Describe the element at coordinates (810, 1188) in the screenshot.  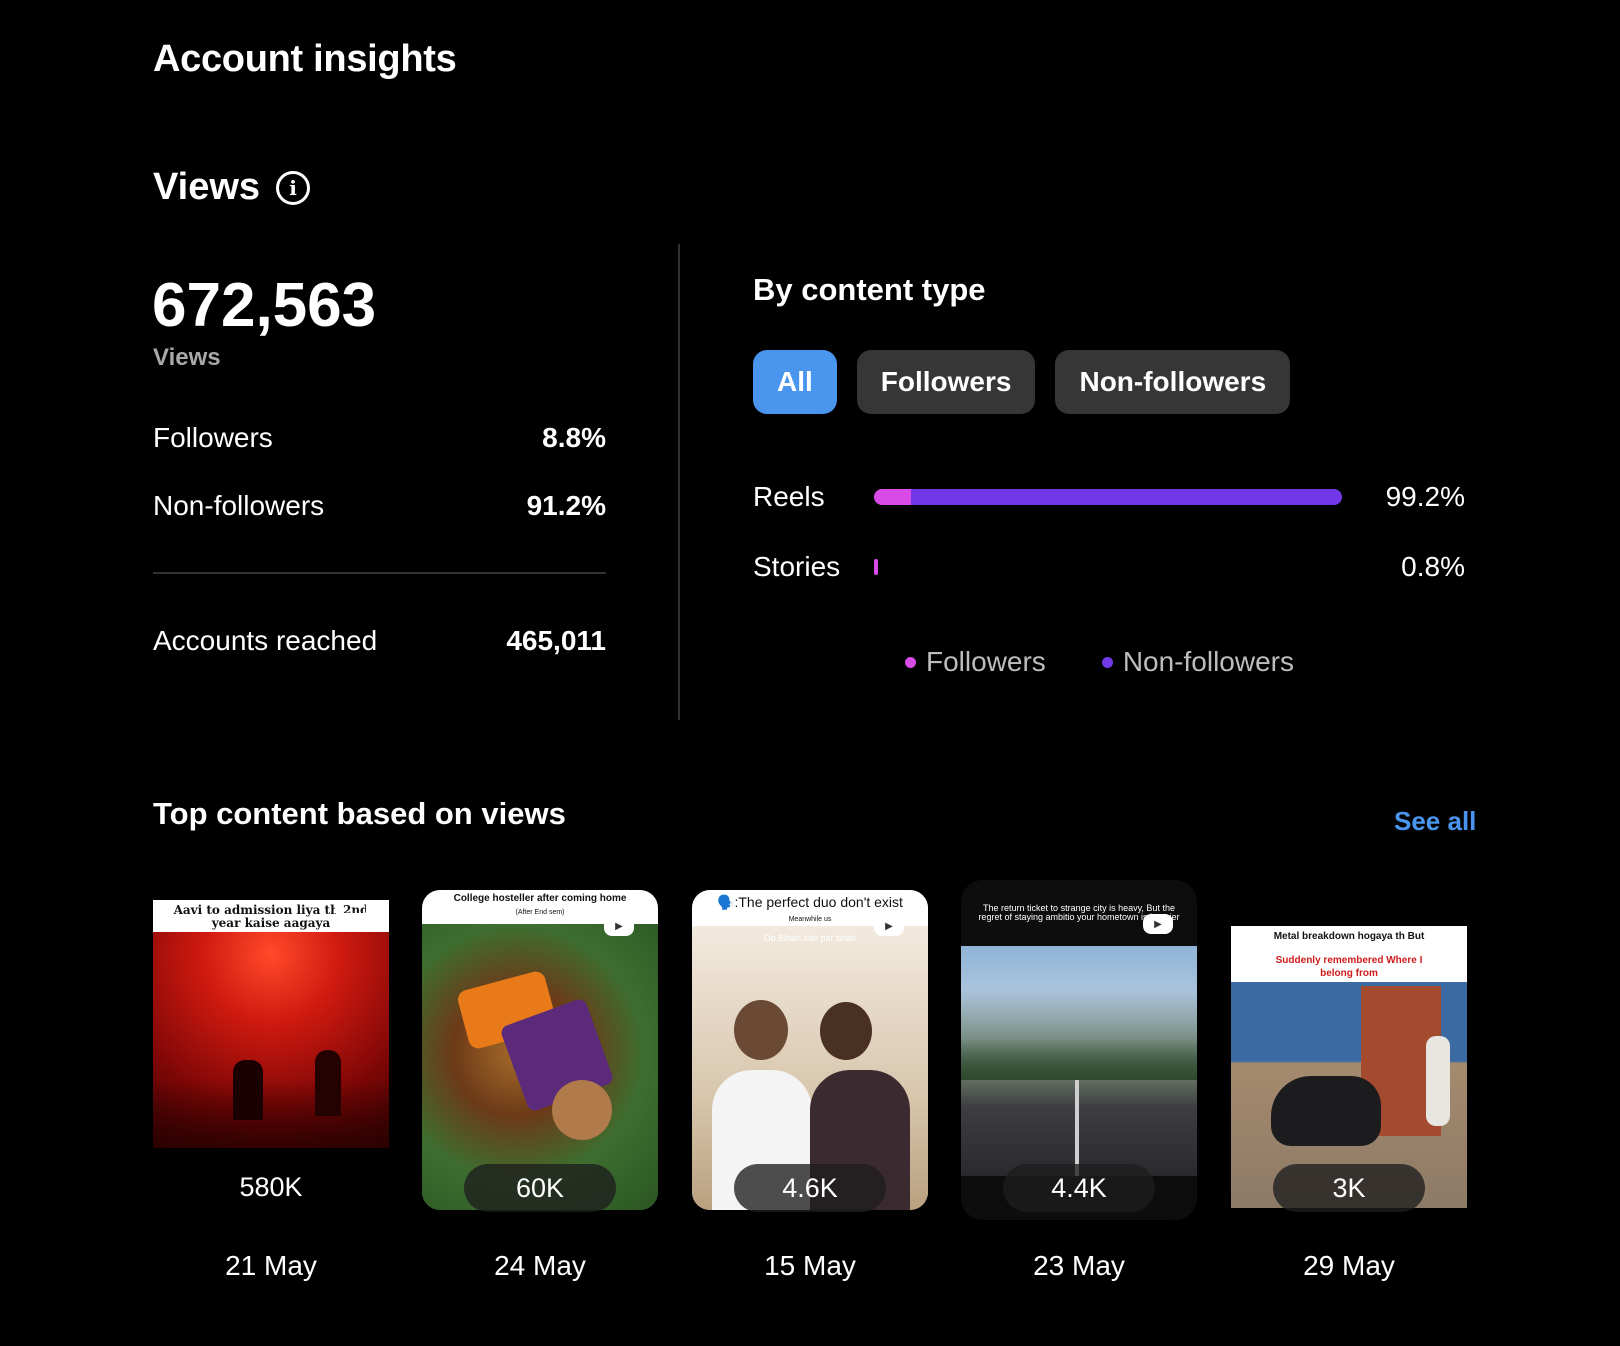
I see `content-views: 4.6K` at that location.